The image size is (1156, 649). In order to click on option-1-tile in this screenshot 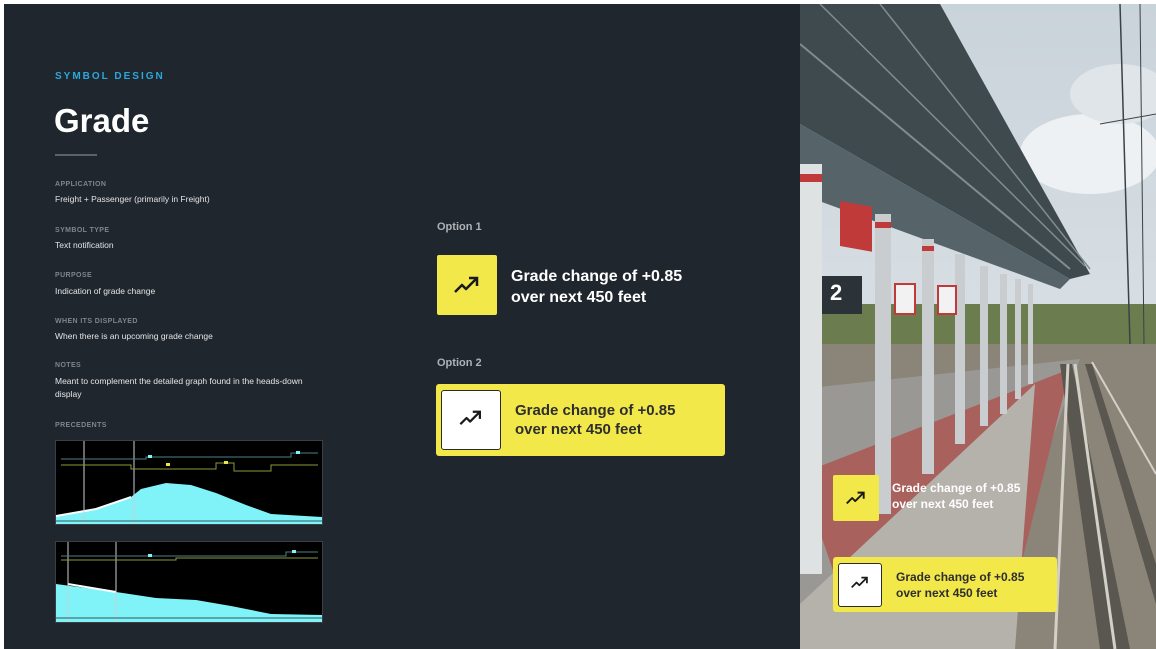, I will do `click(467, 285)`.